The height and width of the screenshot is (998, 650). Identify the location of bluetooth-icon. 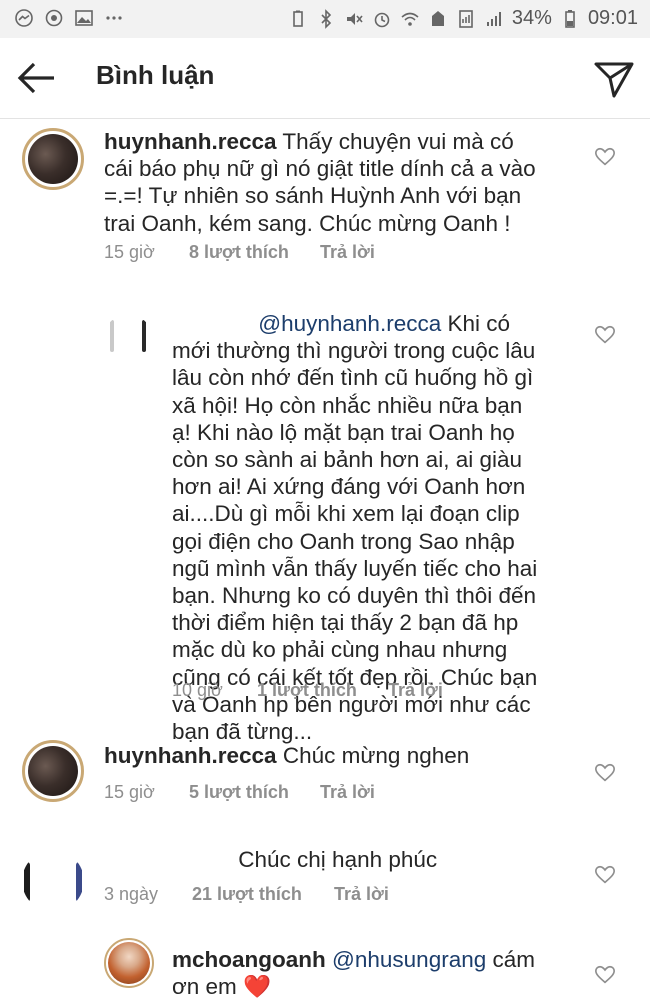
(326, 18).